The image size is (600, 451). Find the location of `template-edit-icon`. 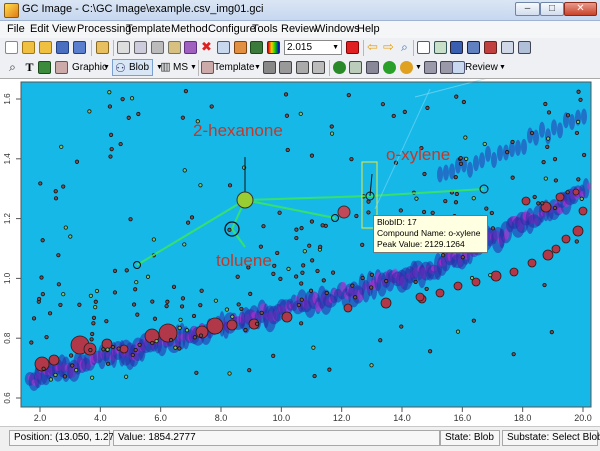

template-edit-icon is located at coordinates (302, 67).